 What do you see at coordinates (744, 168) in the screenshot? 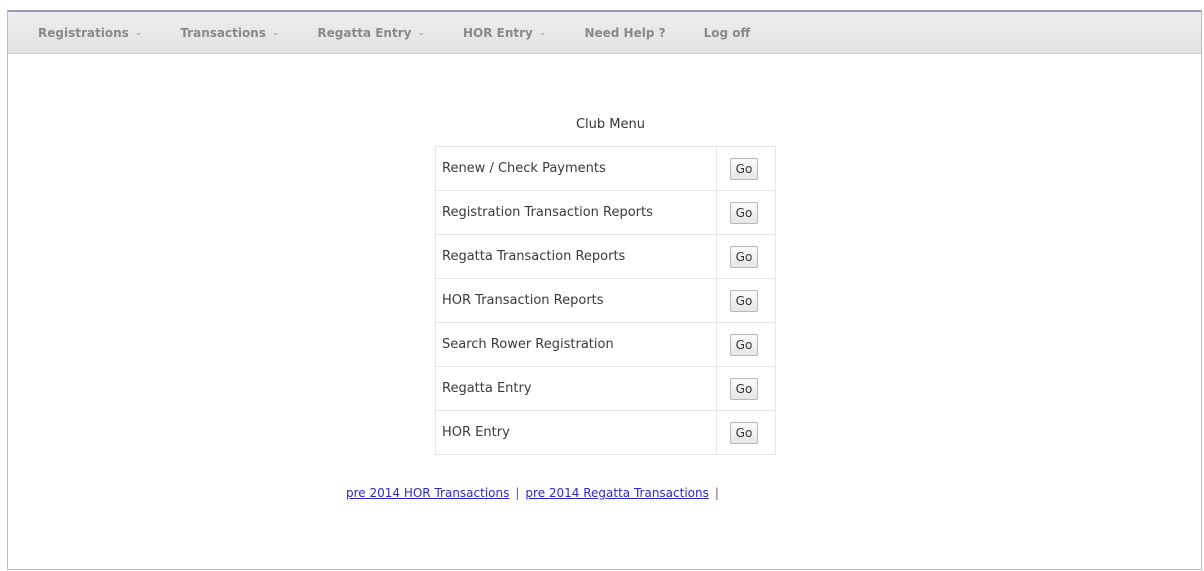
I see `renew-check-payments-go-button: Go` at bounding box center [744, 168].